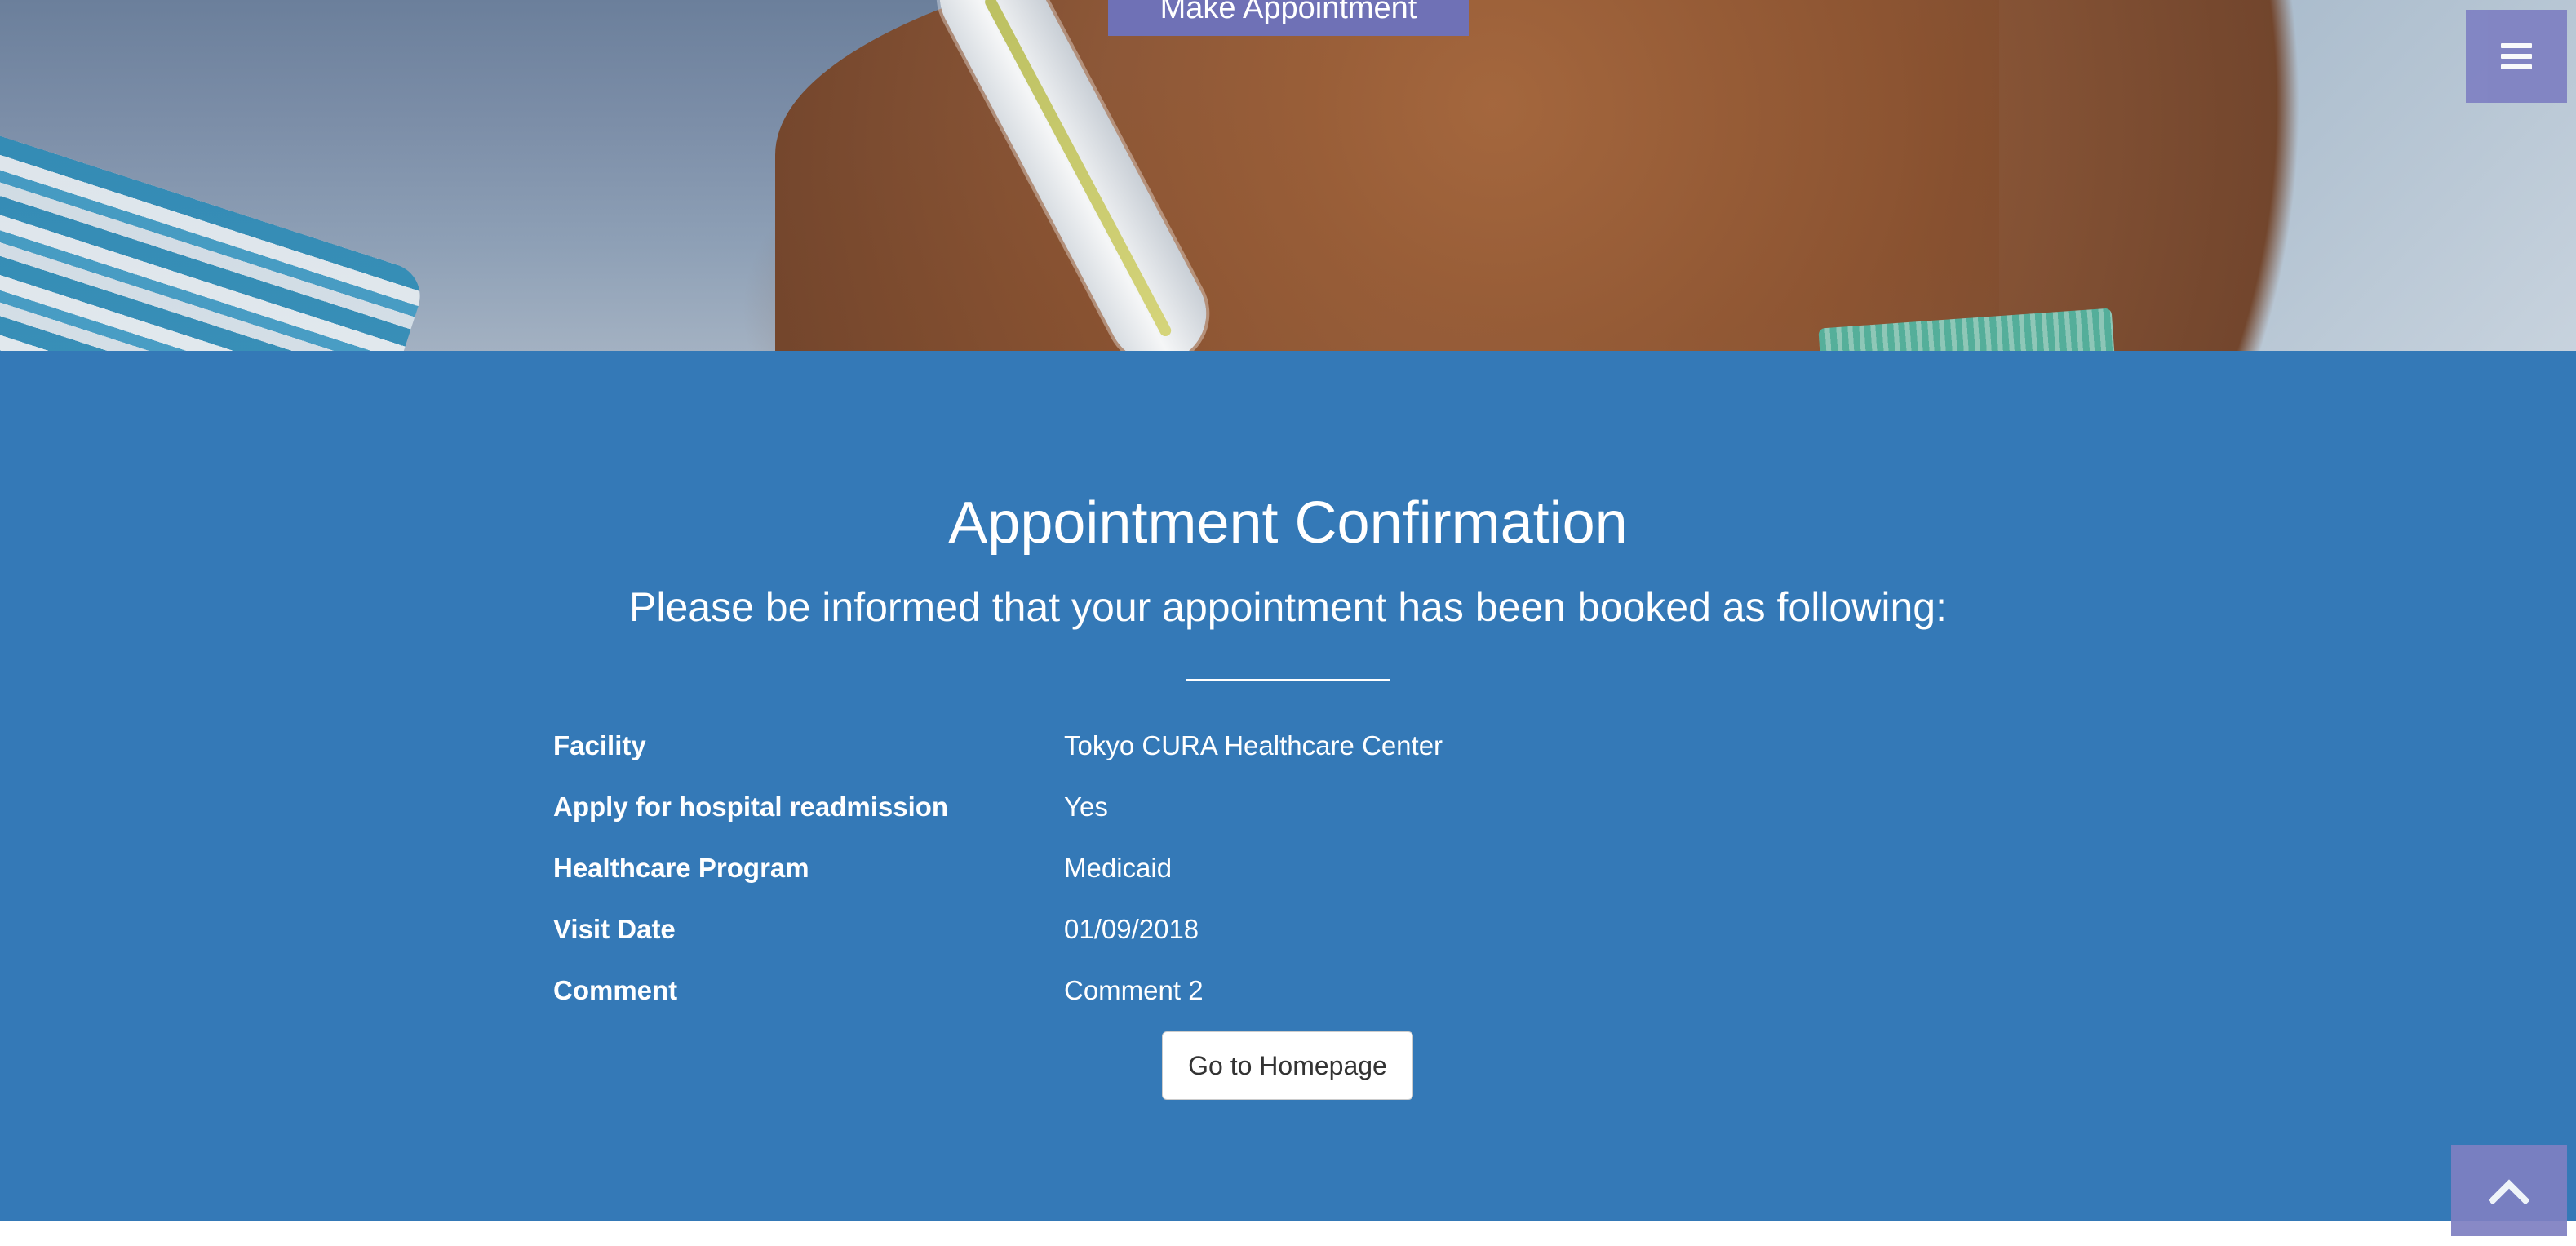  I want to click on detail-label: Visit Date, so click(614, 929).